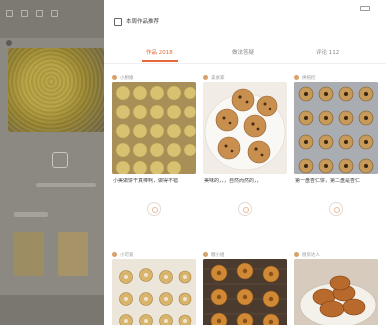 The height and width of the screenshot is (325, 386). What do you see at coordinates (9, 43) in the screenshot?
I see `background-avatar` at bounding box center [9, 43].